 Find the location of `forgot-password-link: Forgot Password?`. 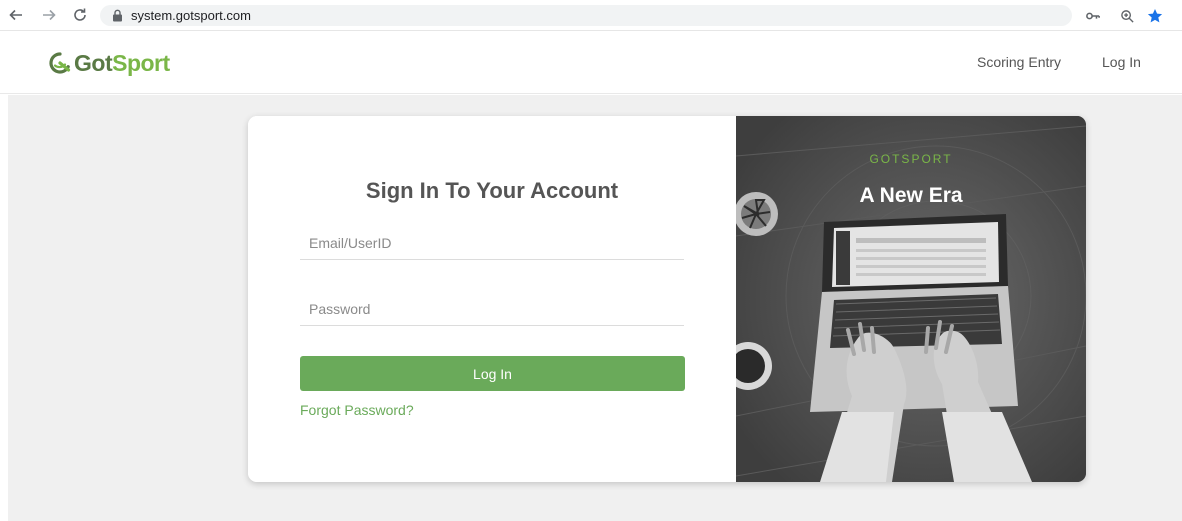

forgot-password-link: Forgot Password? is located at coordinates (357, 410).